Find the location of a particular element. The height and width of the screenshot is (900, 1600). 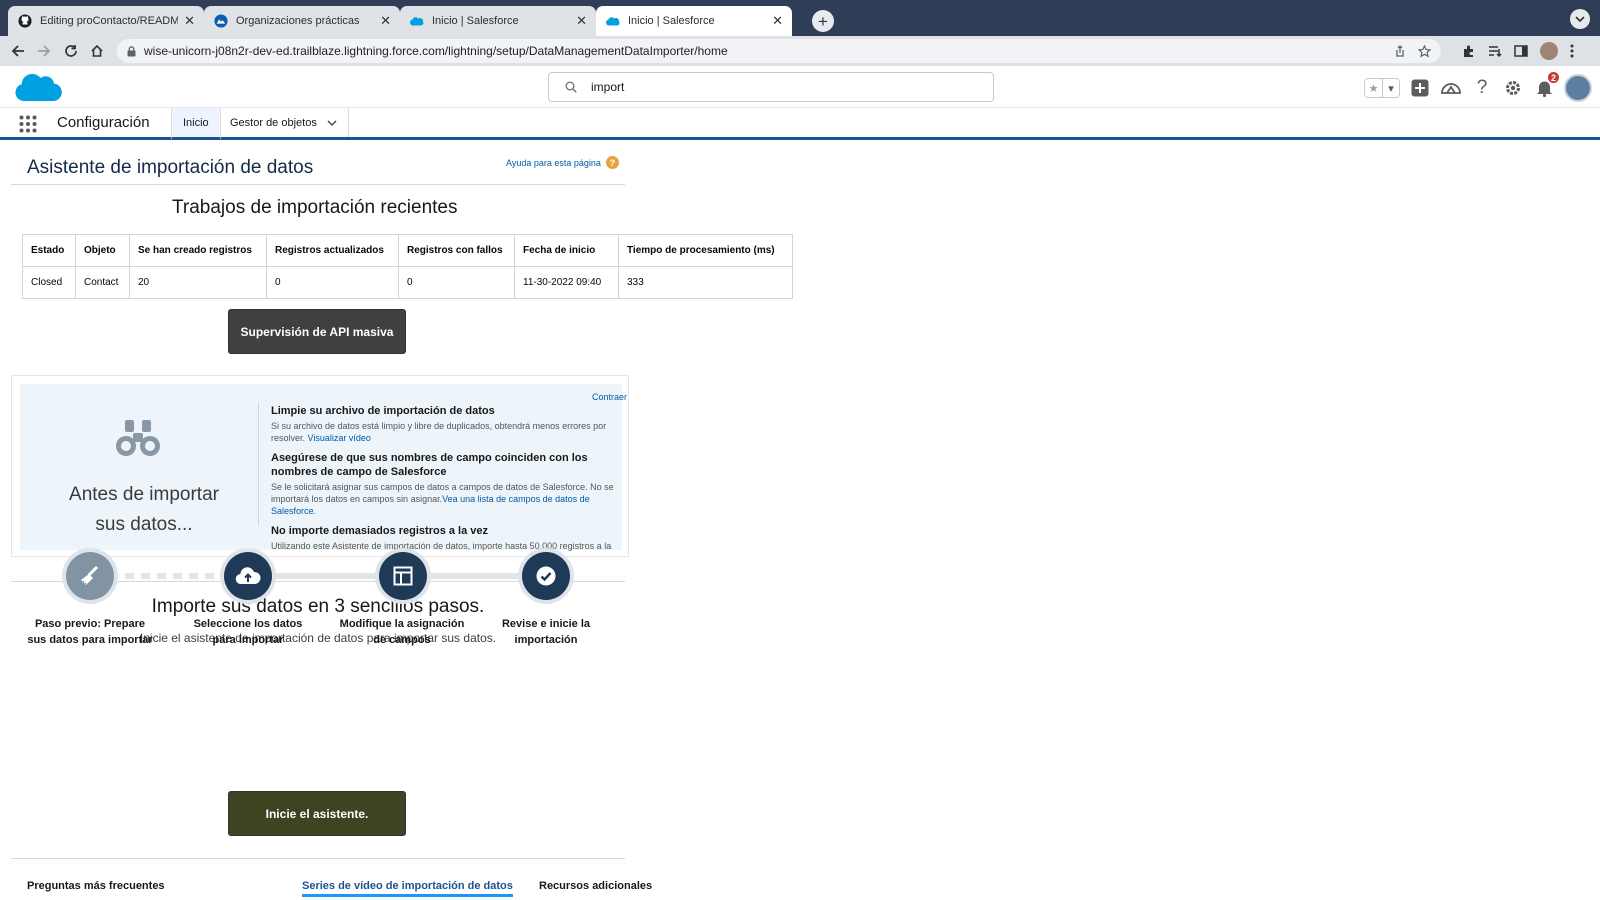

salesforce-logo-icon is located at coordinates (37, 87).